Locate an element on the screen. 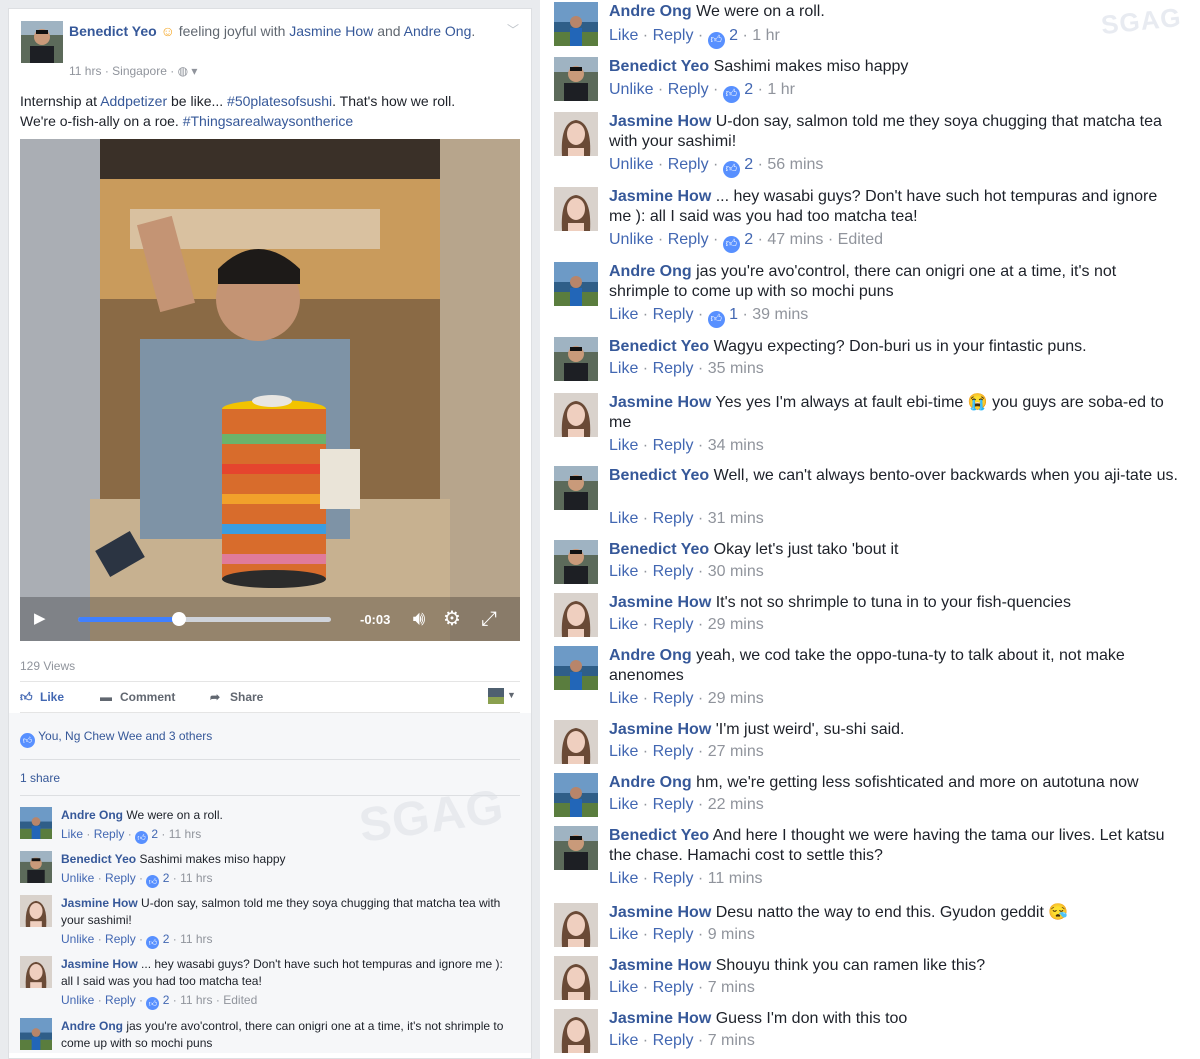 The height and width of the screenshot is (1059, 1200). comment-time: 31 mins is located at coordinates (736, 518).